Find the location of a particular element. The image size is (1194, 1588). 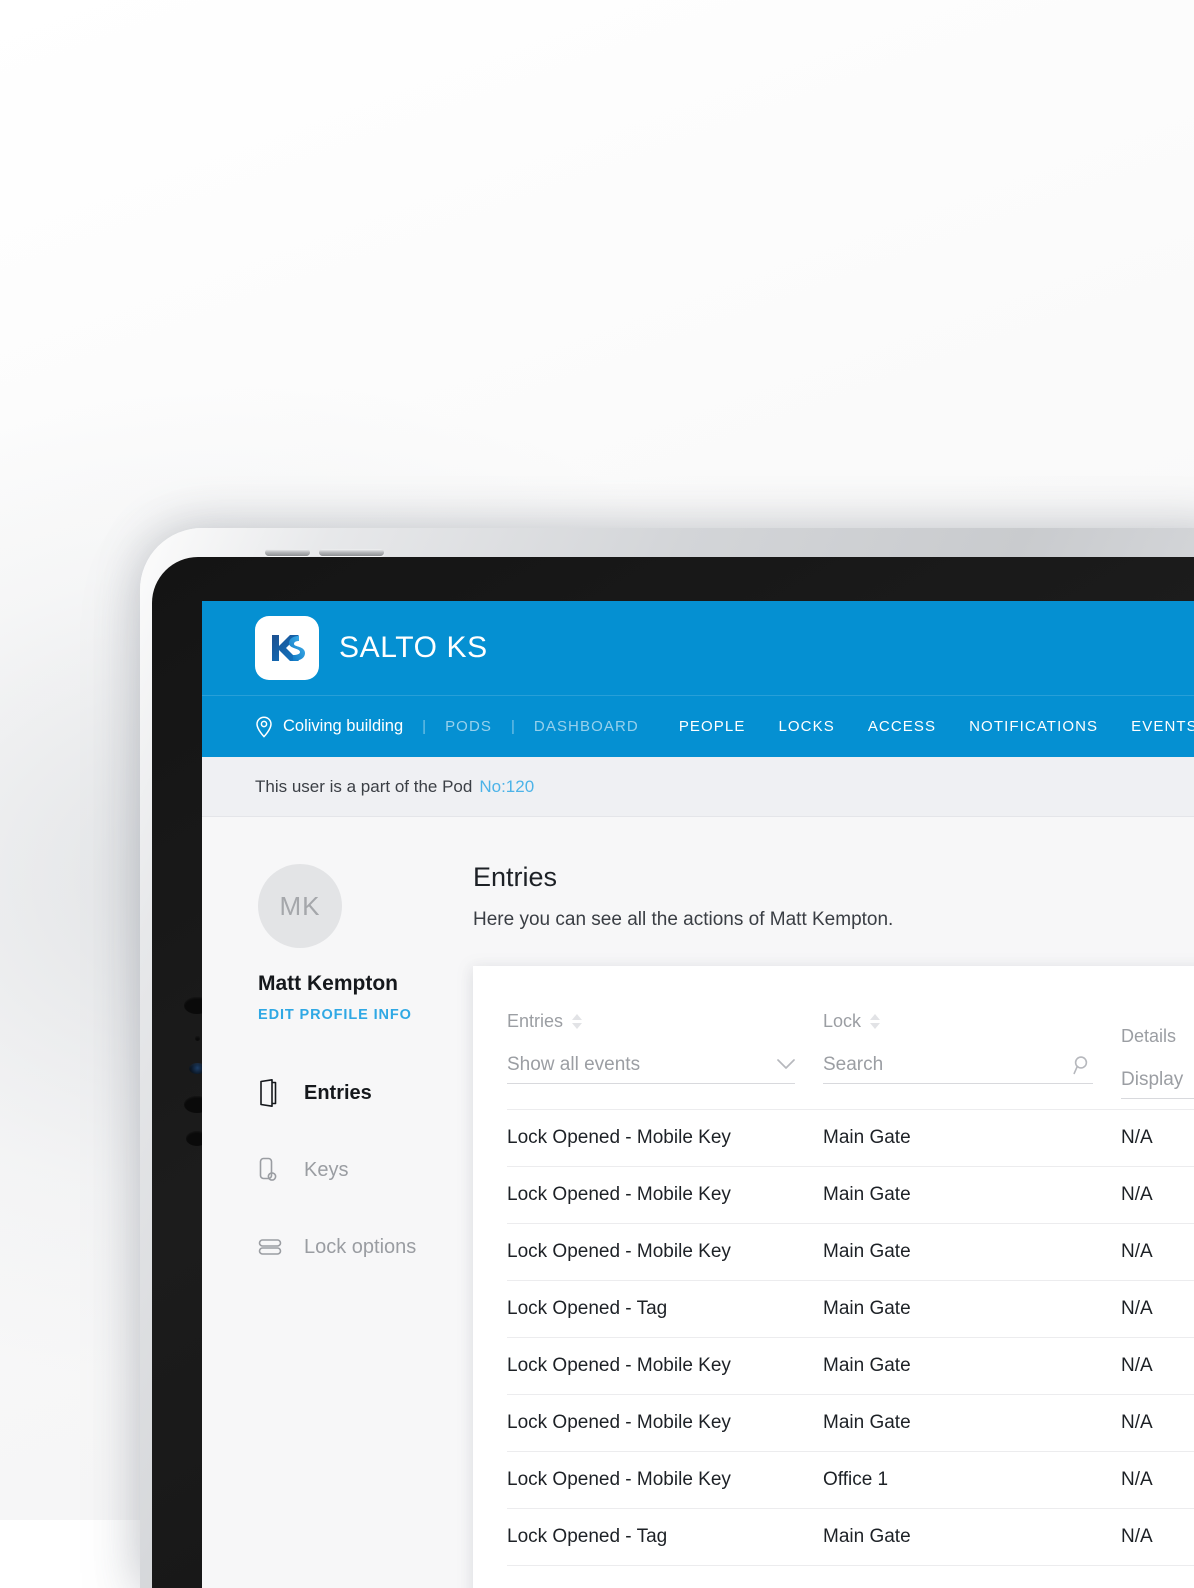

table-row: Lock Opened - Mobile Key Office 1 N/A is located at coordinates (850, 1479).